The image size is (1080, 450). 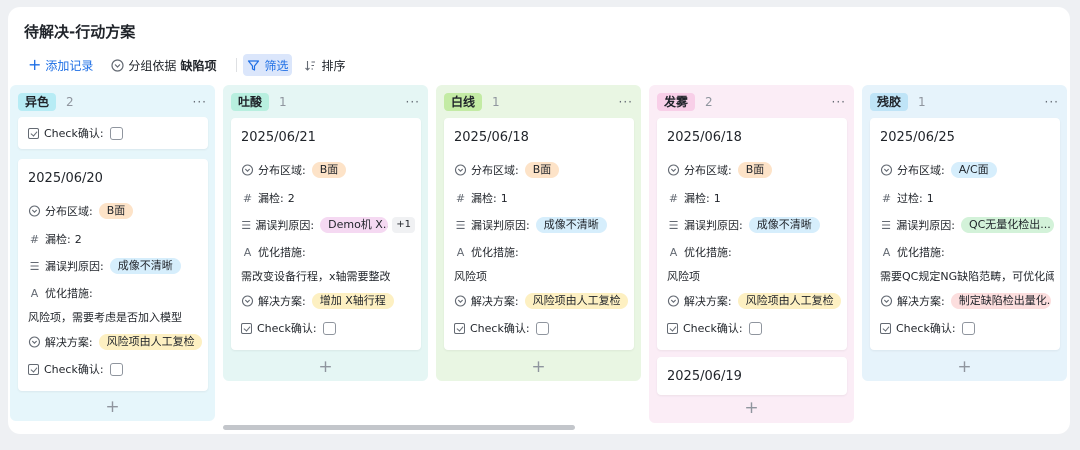 I want to click on filter-label: 筛选, so click(x=276, y=65).